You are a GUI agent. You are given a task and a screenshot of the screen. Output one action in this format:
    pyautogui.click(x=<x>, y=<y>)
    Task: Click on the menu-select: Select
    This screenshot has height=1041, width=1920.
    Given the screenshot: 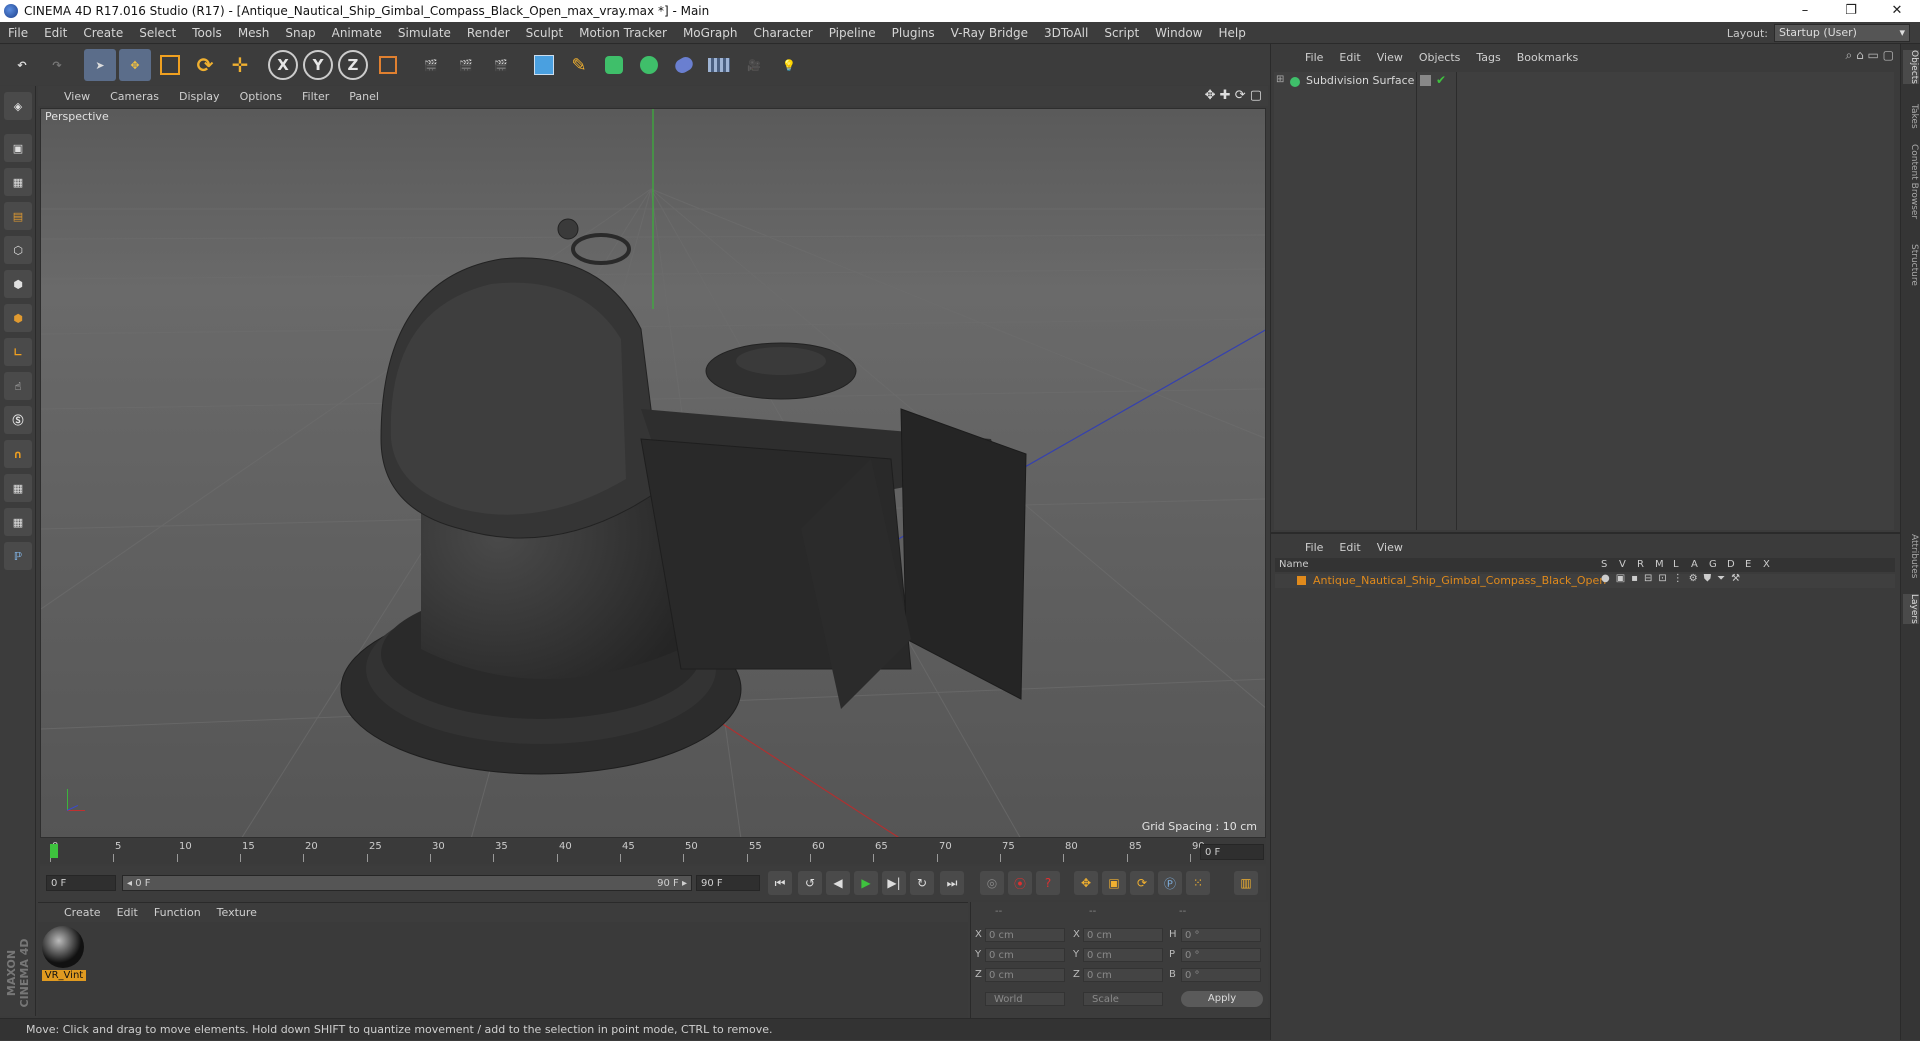 What is the action you would take?
    pyautogui.click(x=157, y=33)
    